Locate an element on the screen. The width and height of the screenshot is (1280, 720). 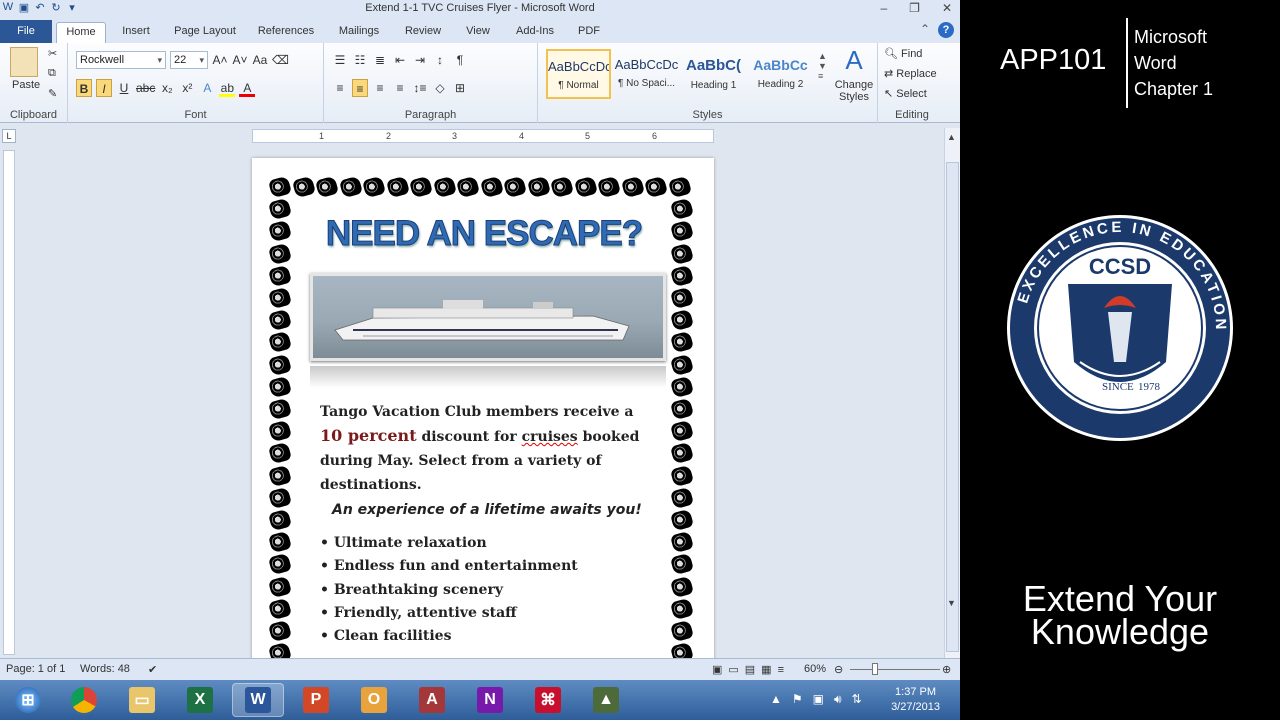
horizontal-ruler: 1 2 3 4 5 6 is located at coordinates (483, 136).